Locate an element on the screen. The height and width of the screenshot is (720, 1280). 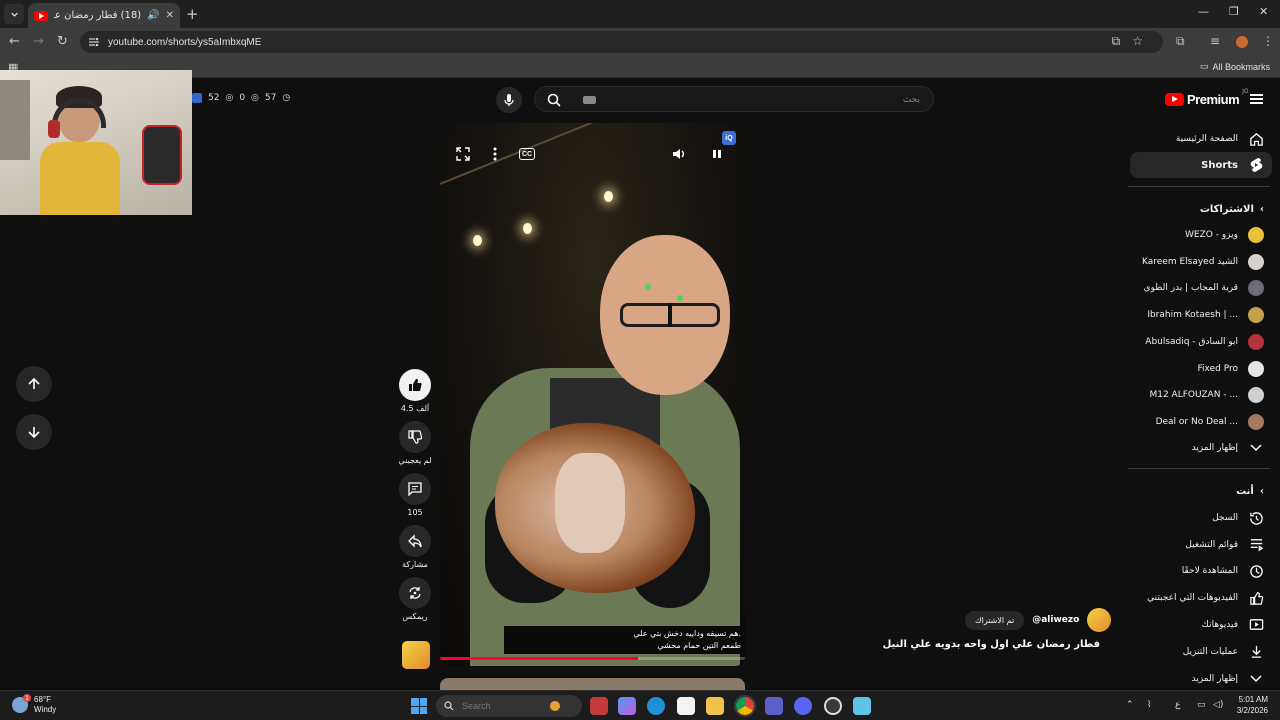
reload-icon: ↻ is located at coordinates (62, 41).